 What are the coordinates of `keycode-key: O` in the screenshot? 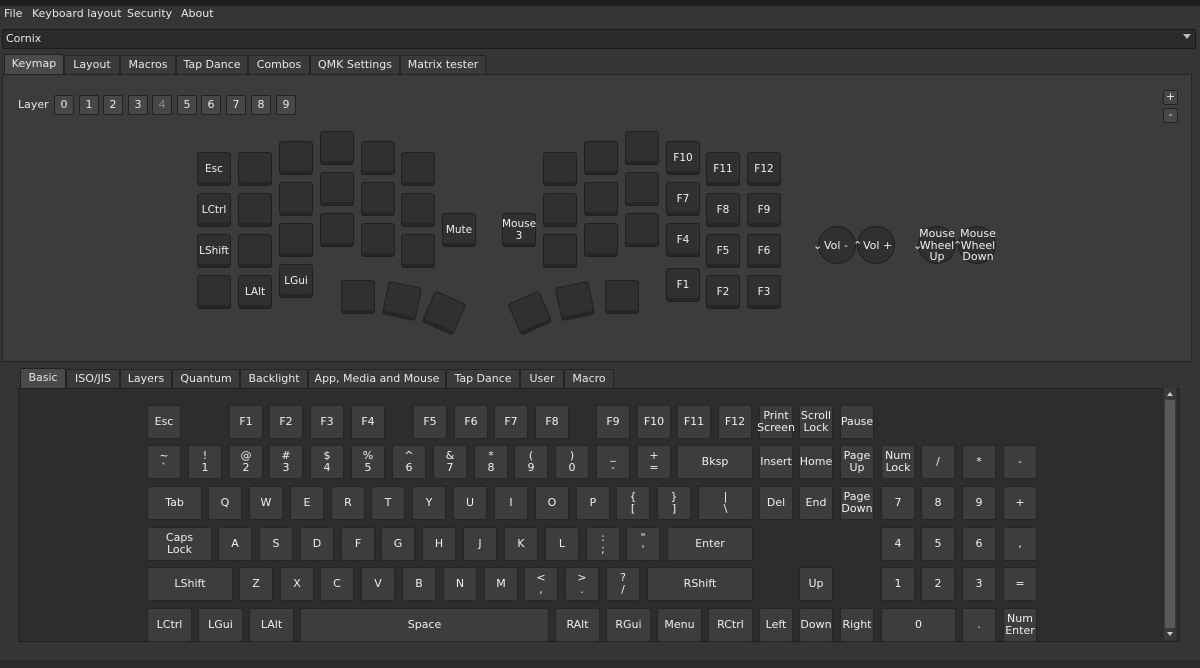 It's located at (552, 503).